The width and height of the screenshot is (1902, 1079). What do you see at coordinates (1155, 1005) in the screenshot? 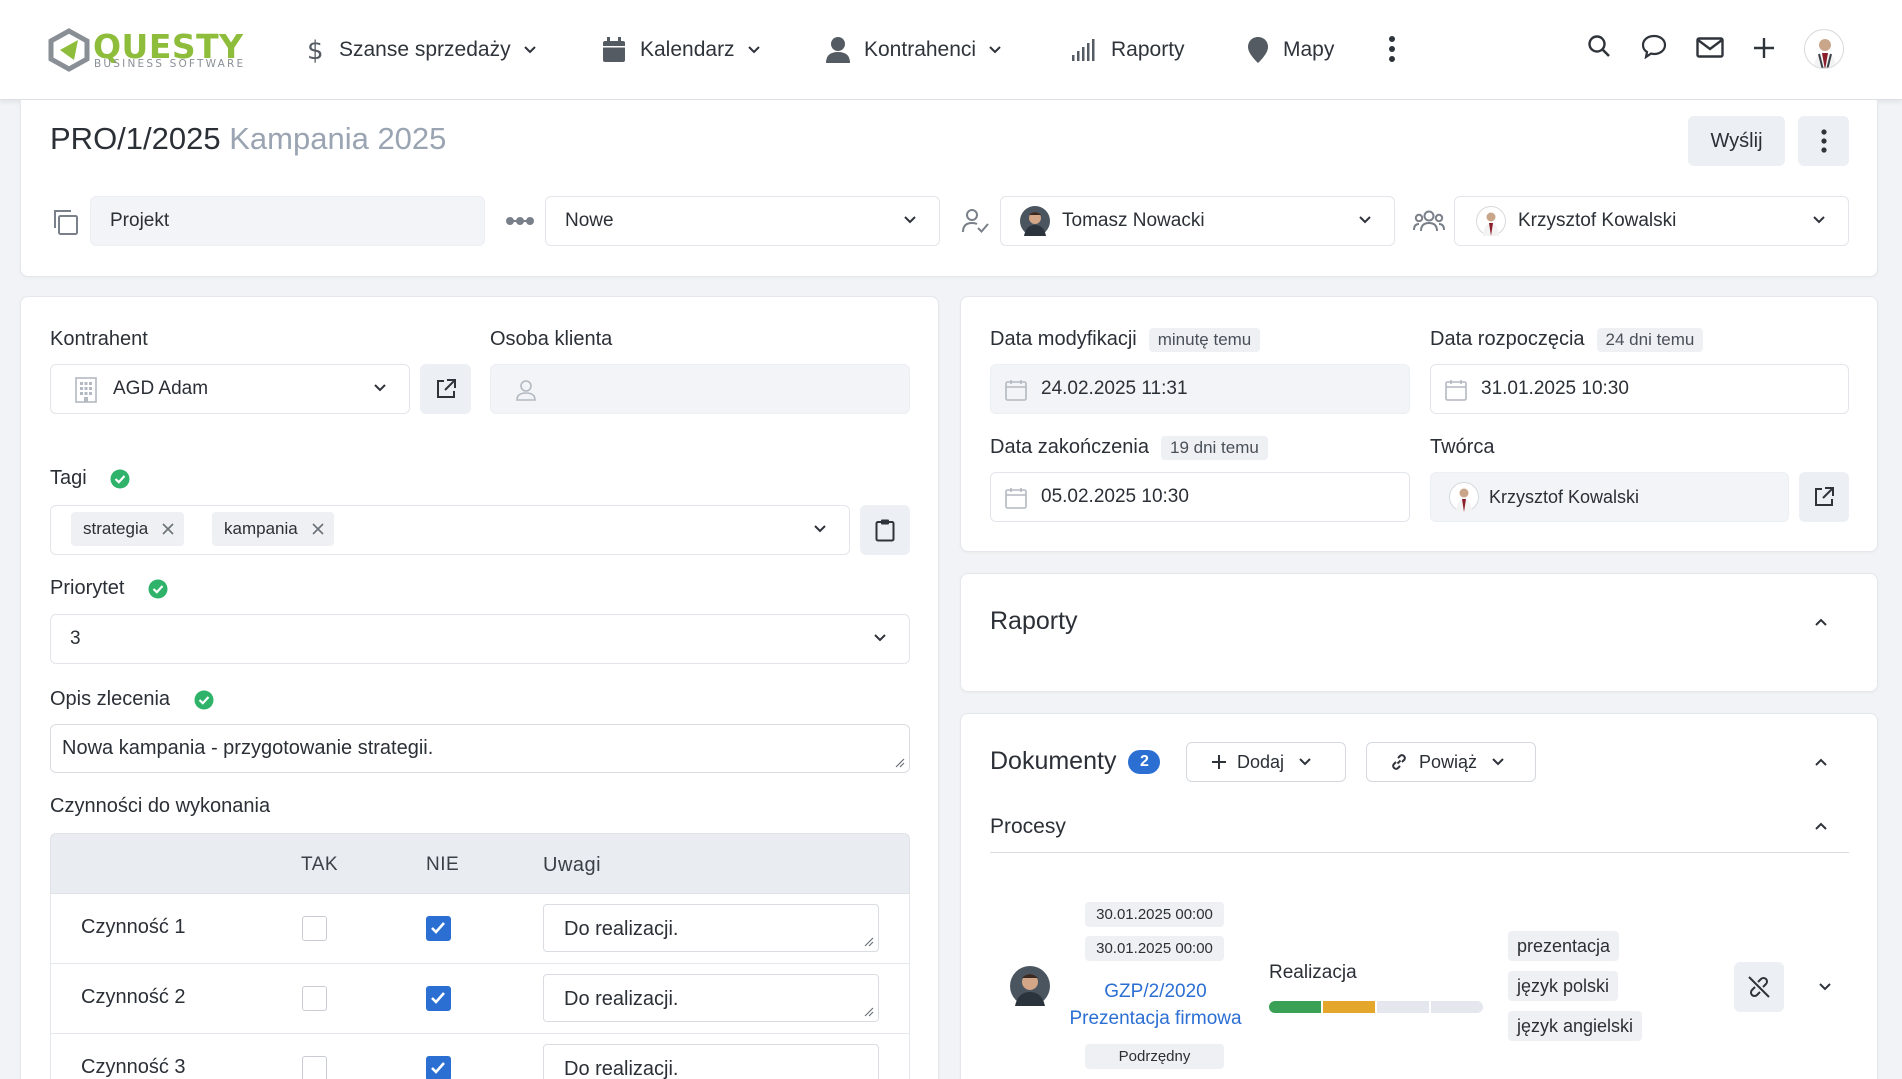
I see `document-link: GZP/2/2020 Prezentacja firmowa` at bounding box center [1155, 1005].